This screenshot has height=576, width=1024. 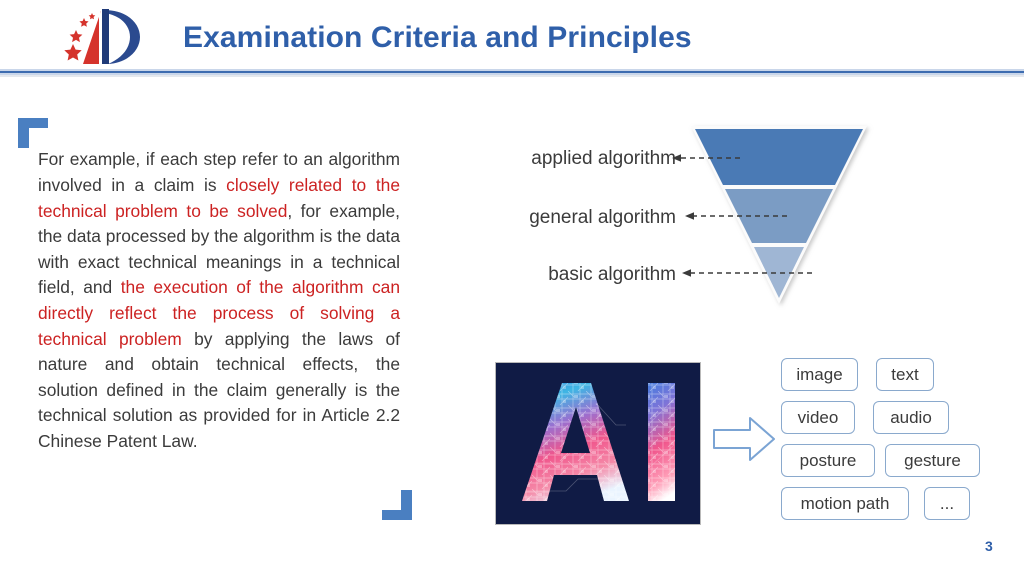 I want to click on ai-illustration-image, so click(x=598, y=443).